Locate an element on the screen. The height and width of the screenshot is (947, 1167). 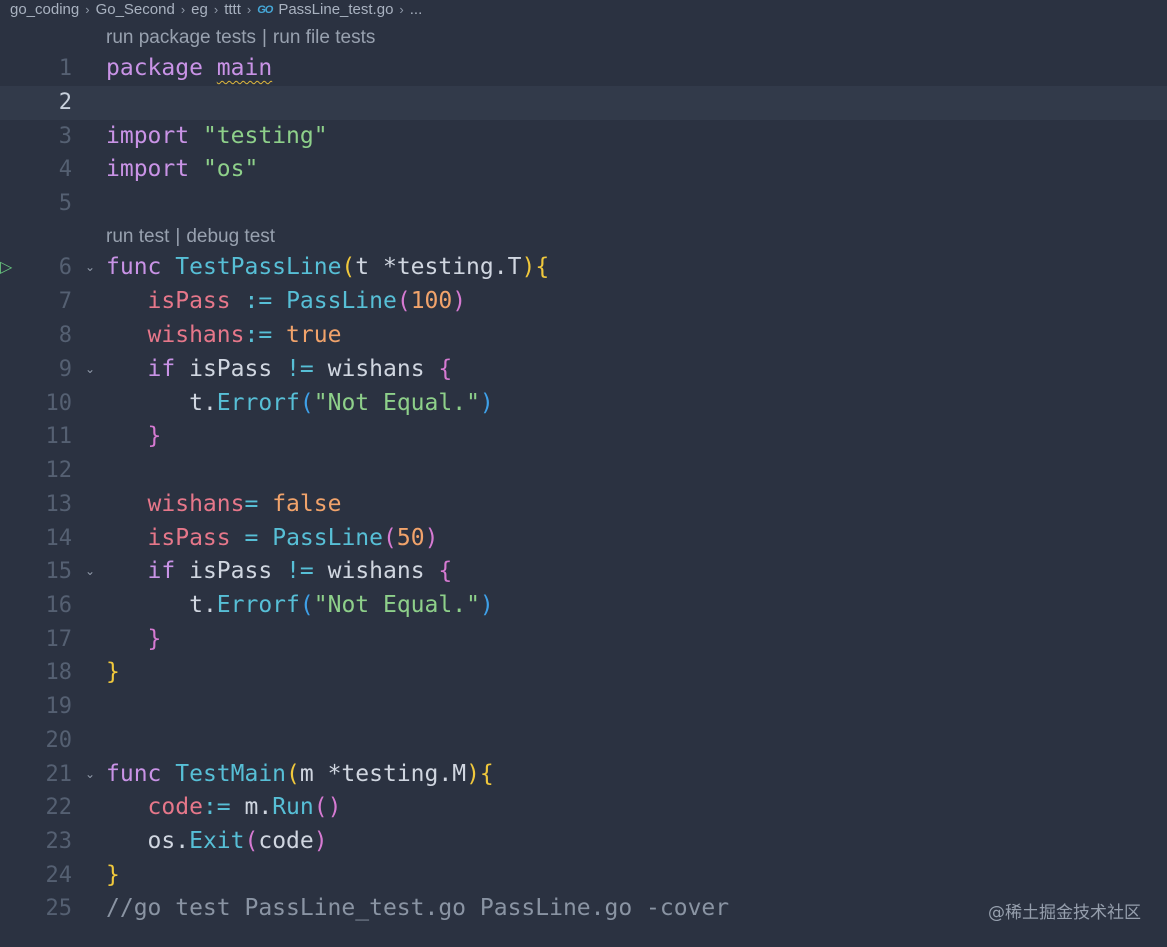
code-text: isPass := PassLine(100) is located at coordinates (307, 301).